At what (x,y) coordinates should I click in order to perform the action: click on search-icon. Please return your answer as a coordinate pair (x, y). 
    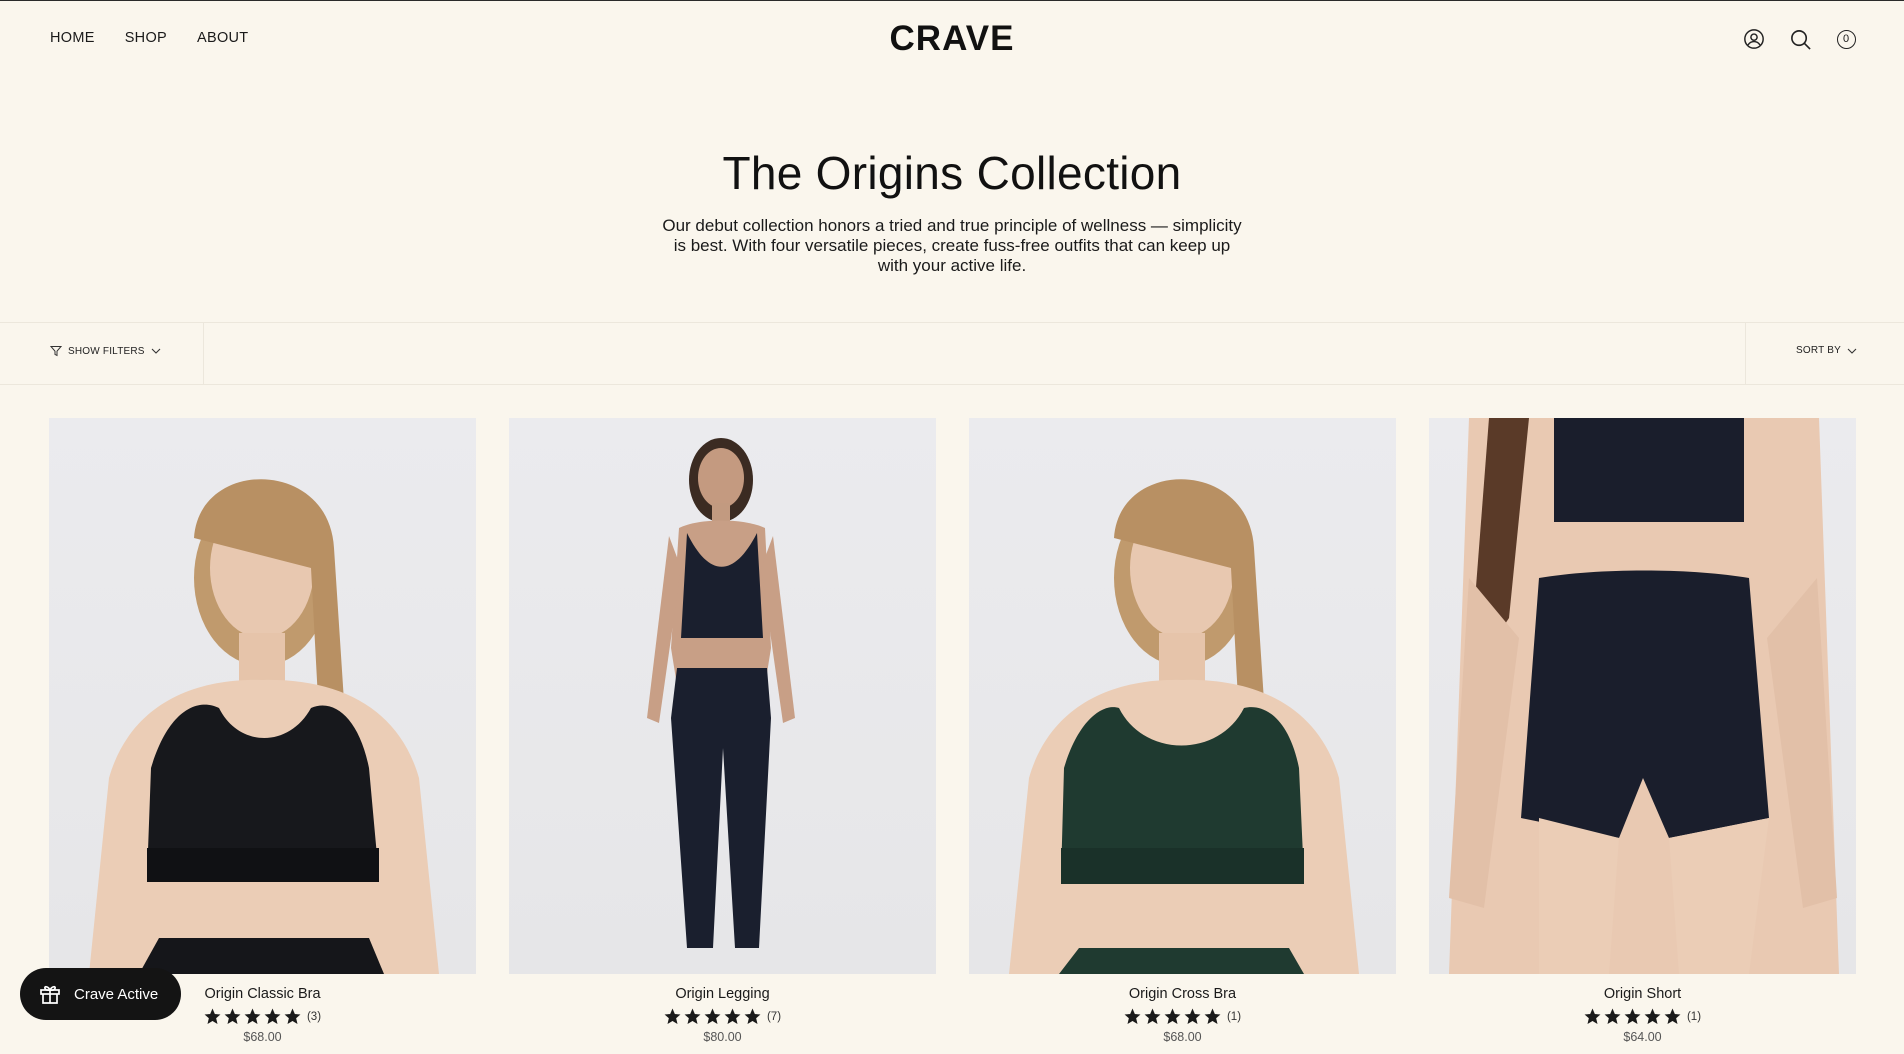
    Looking at the image, I should click on (1800, 39).